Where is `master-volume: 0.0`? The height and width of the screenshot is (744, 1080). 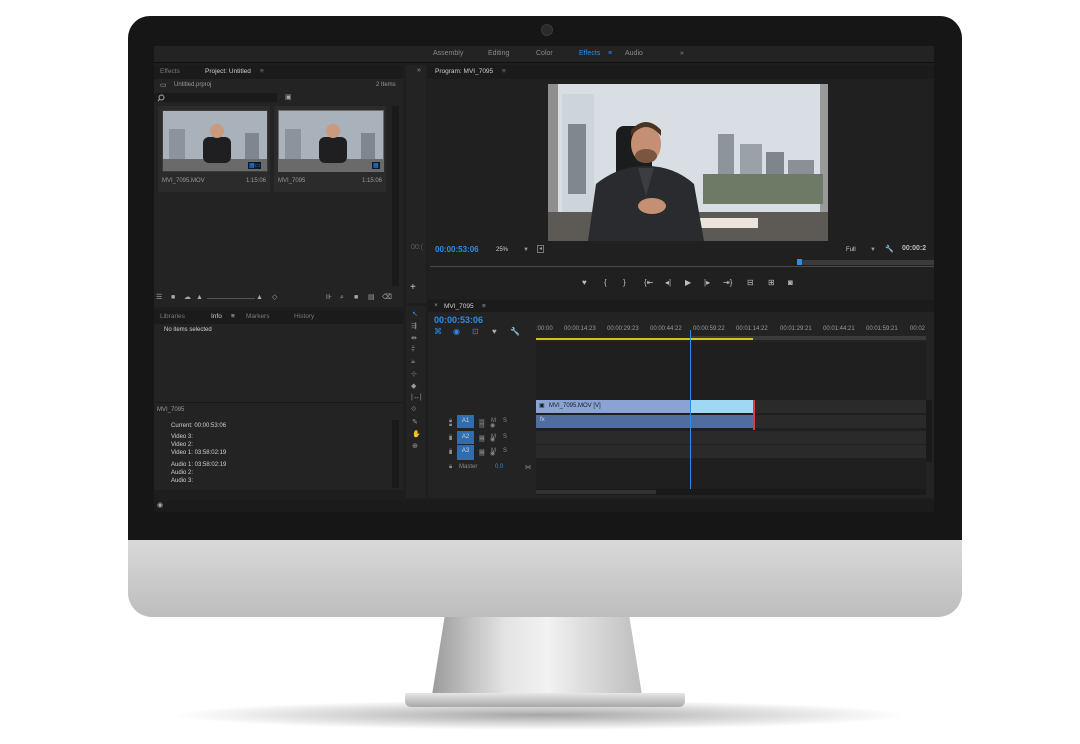
master-volume: 0.0 is located at coordinates (499, 467).